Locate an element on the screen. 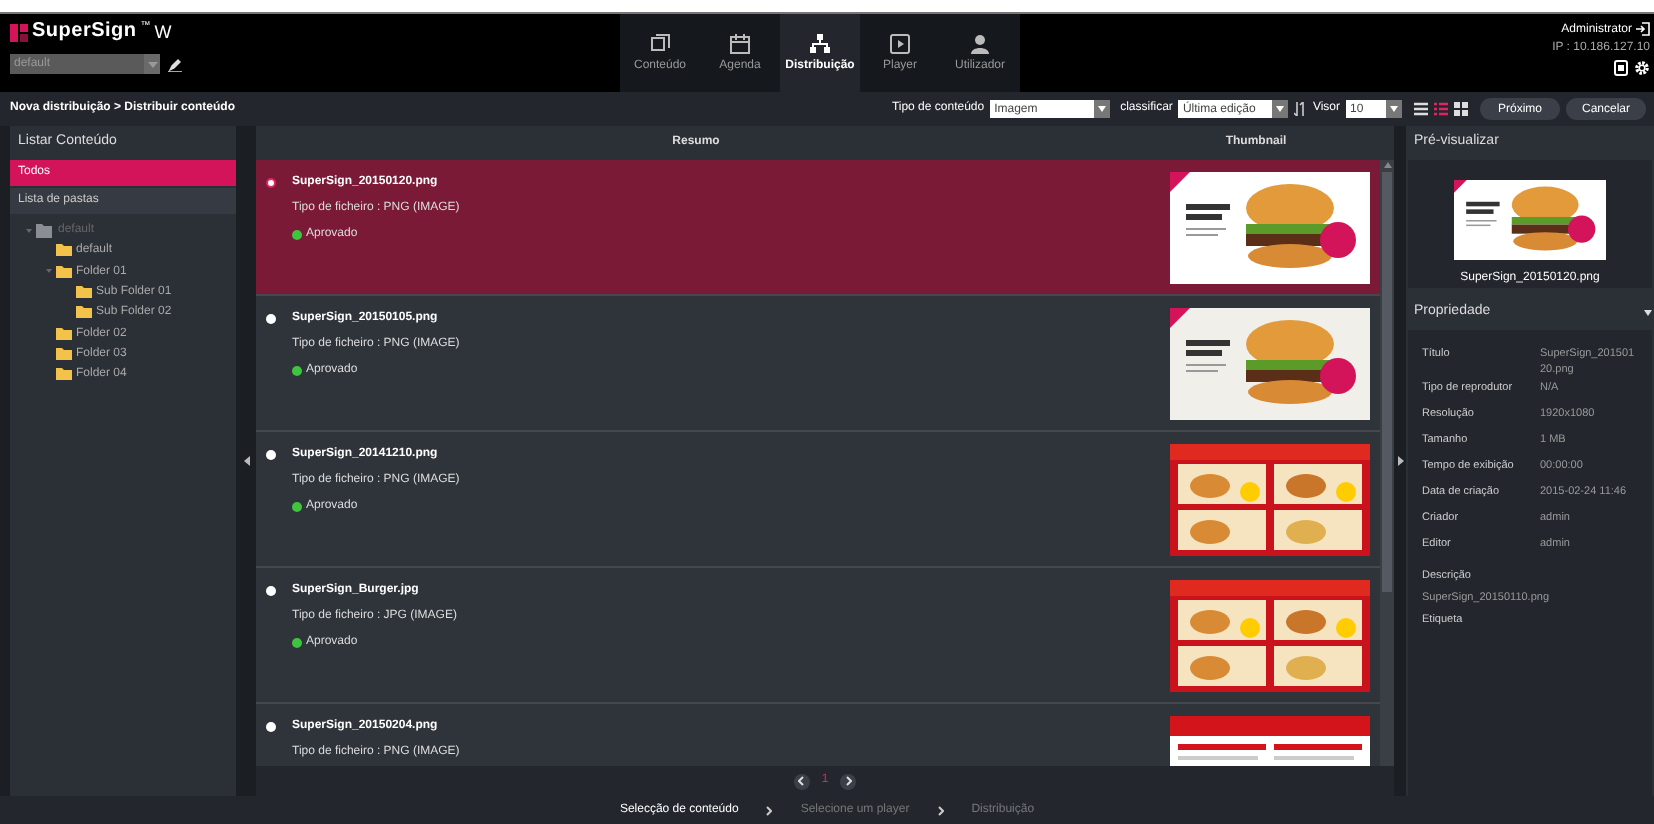 The width and height of the screenshot is (1654, 824). scroll-up-icon is located at coordinates (1387, 165).